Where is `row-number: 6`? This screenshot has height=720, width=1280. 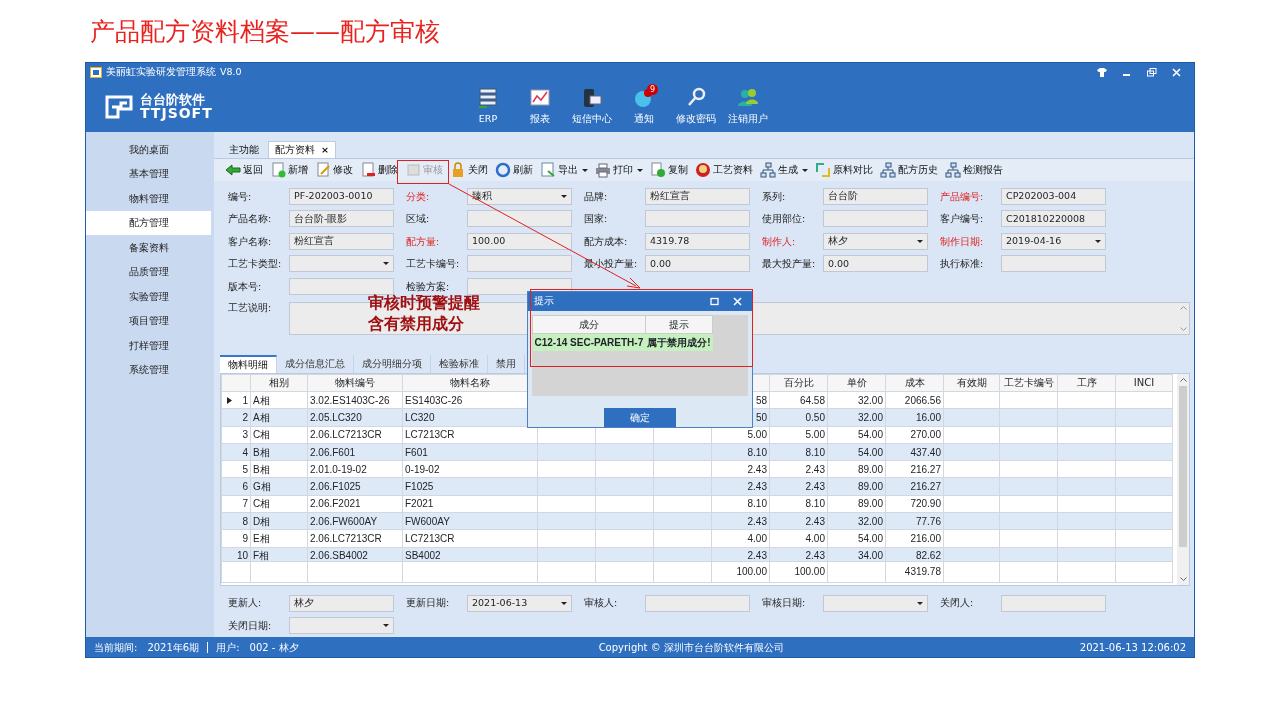 row-number: 6 is located at coordinates (245, 487).